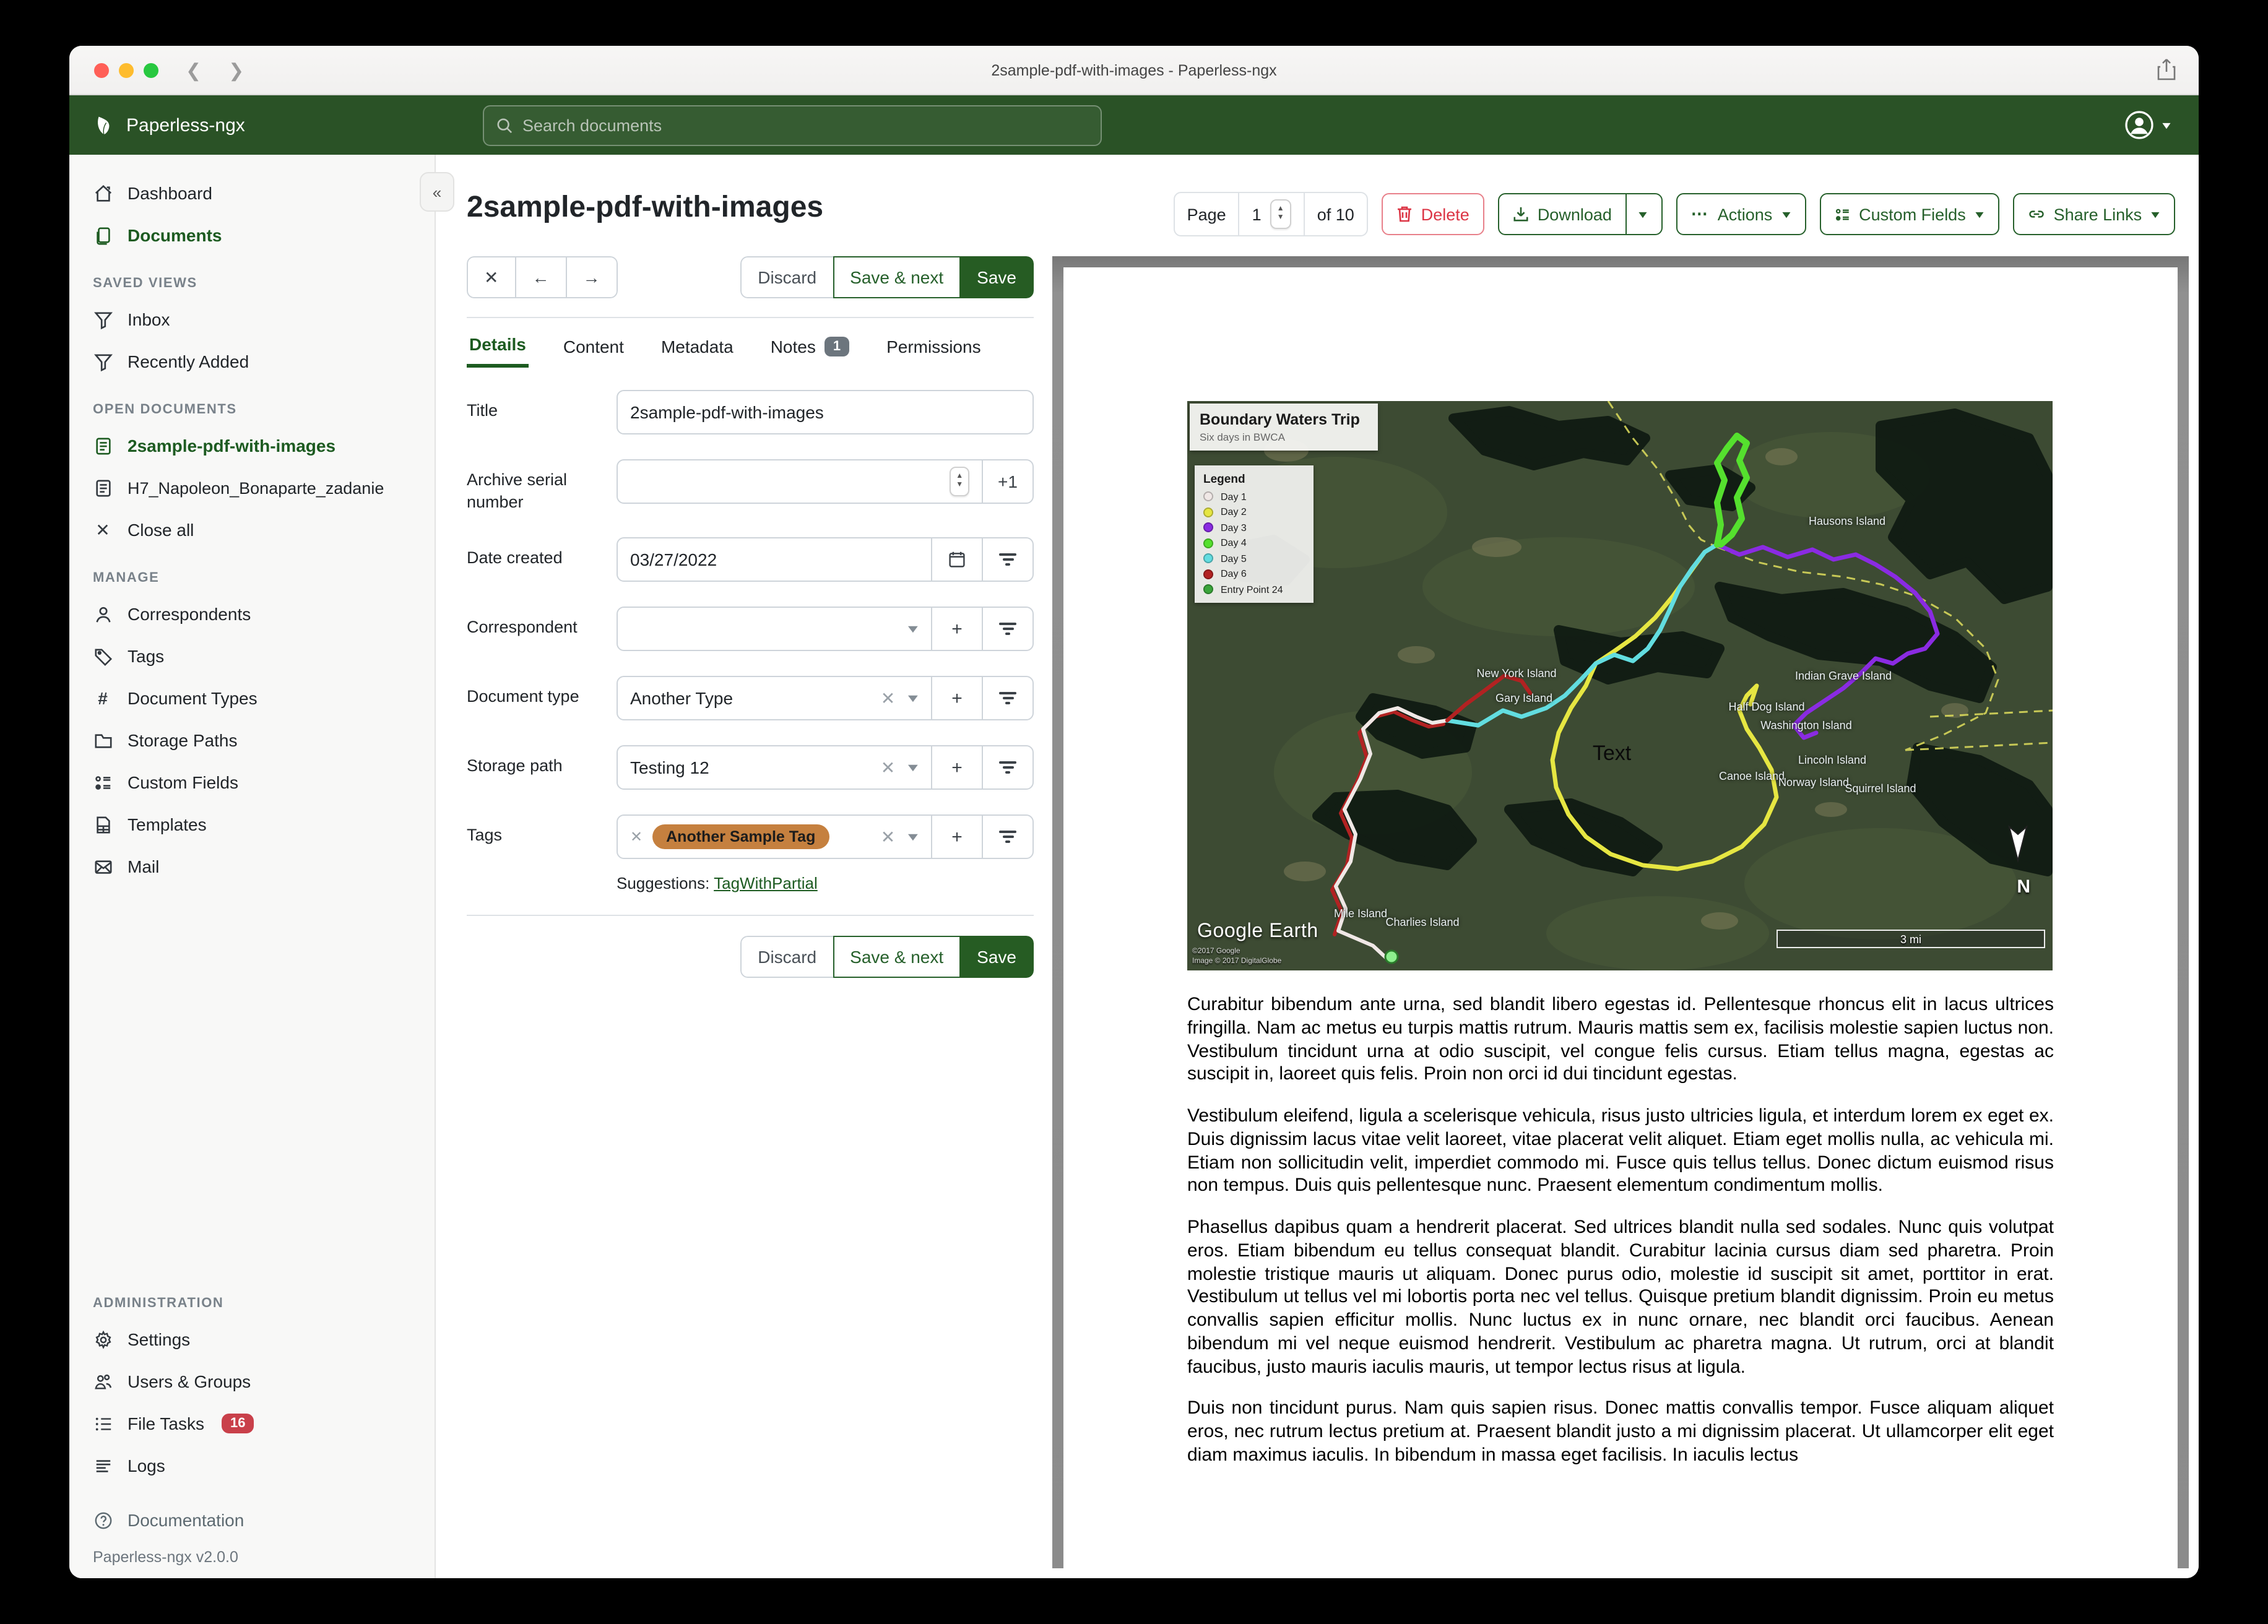 The height and width of the screenshot is (1624, 2268). I want to click on document-type-filter-button, so click(1007, 698).